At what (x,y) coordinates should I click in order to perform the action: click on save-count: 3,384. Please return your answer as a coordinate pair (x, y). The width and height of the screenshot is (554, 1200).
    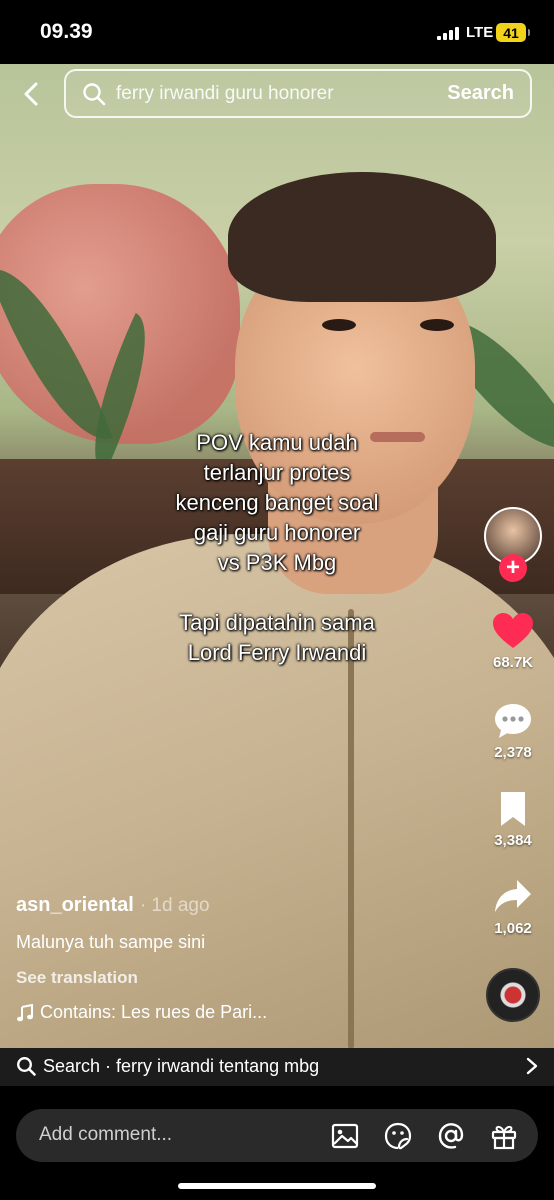
    Looking at the image, I should click on (513, 840).